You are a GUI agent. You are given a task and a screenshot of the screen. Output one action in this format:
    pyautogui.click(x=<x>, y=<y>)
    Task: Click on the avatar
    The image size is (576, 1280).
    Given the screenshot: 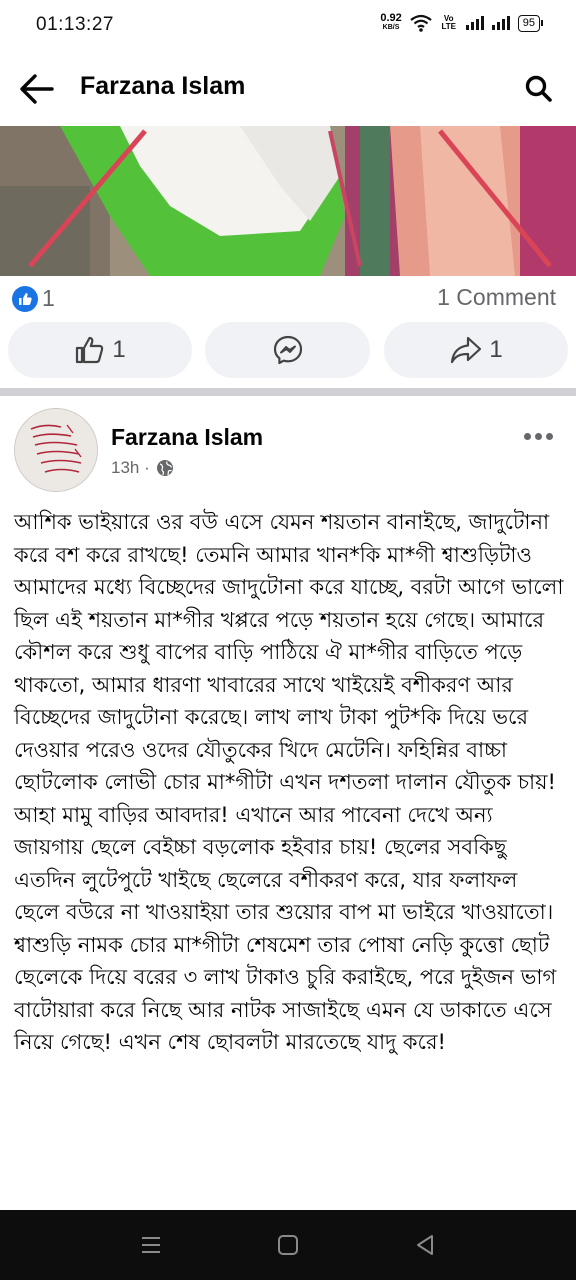 What is the action you would take?
    pyautogui.click(x=56, y=450)
    